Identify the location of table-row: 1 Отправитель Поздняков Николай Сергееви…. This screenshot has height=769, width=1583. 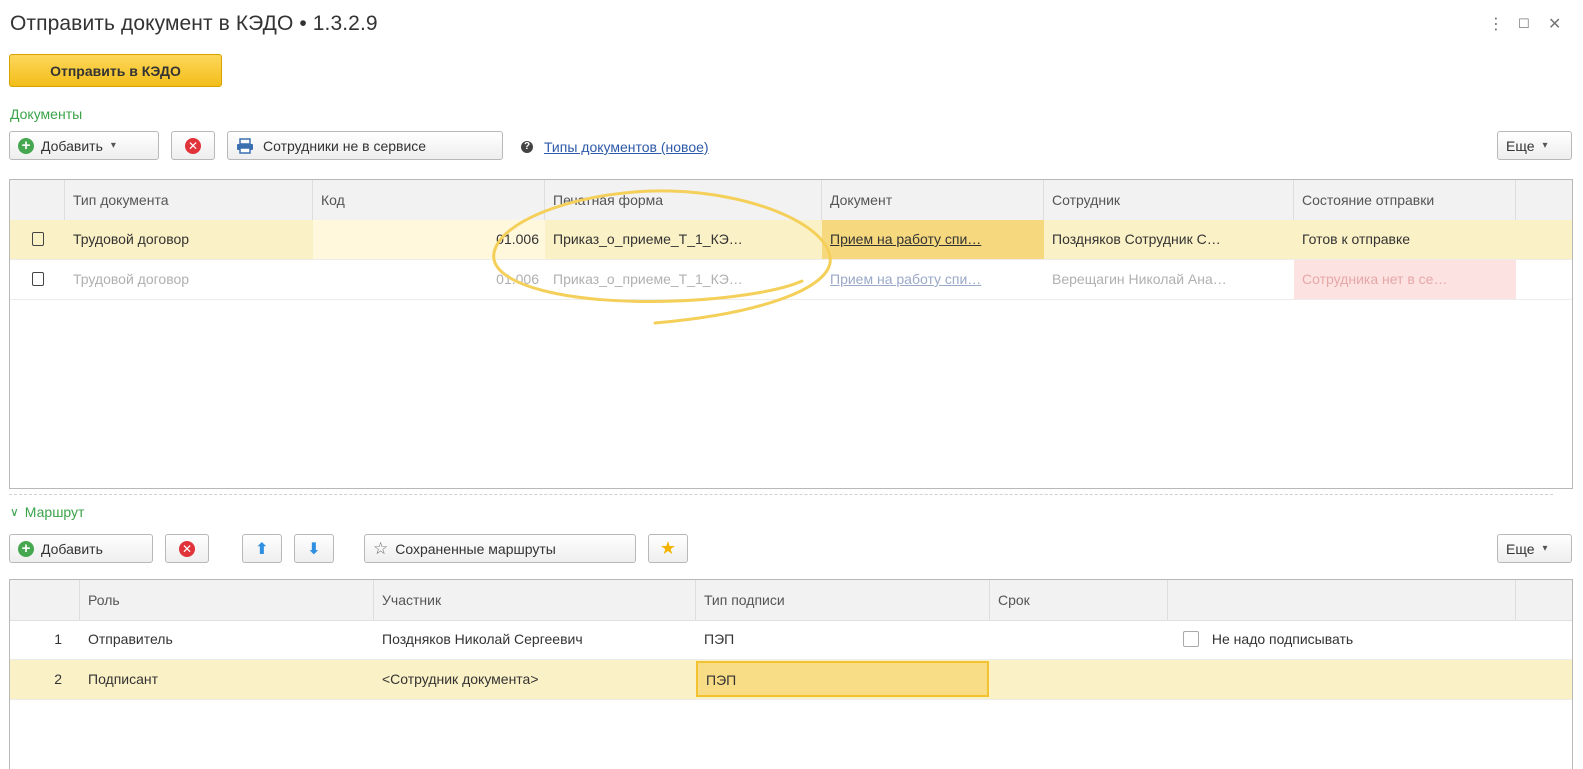
(791, 640).